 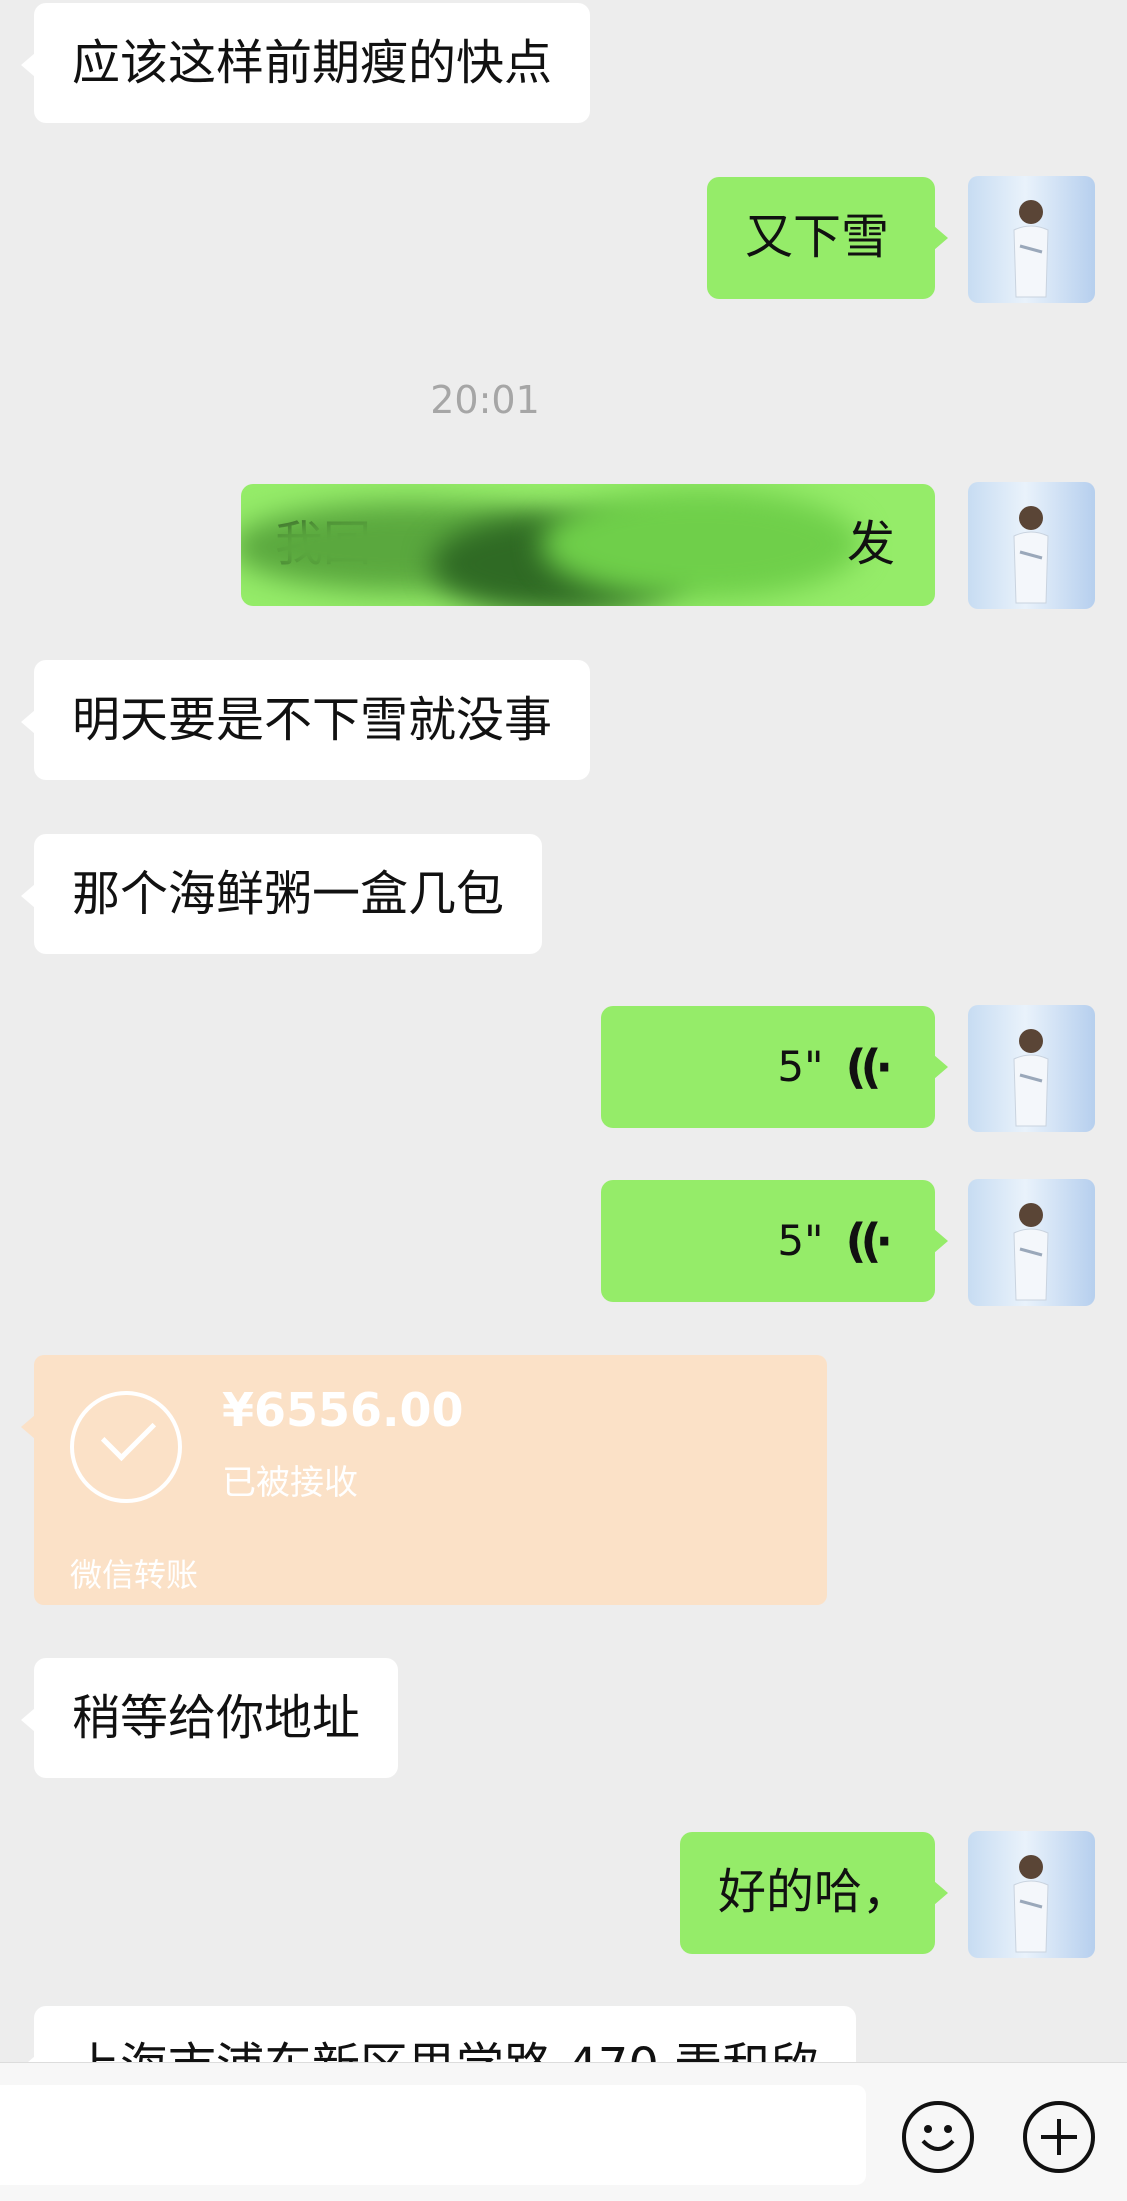 I want to click on redaction-smear, so click(x=701, y=544).